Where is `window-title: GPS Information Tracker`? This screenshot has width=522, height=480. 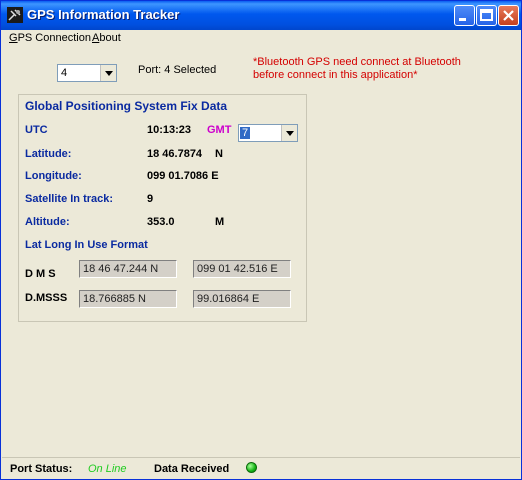
window-title: GPS Information Tracker is located at coordinates (103, 14).